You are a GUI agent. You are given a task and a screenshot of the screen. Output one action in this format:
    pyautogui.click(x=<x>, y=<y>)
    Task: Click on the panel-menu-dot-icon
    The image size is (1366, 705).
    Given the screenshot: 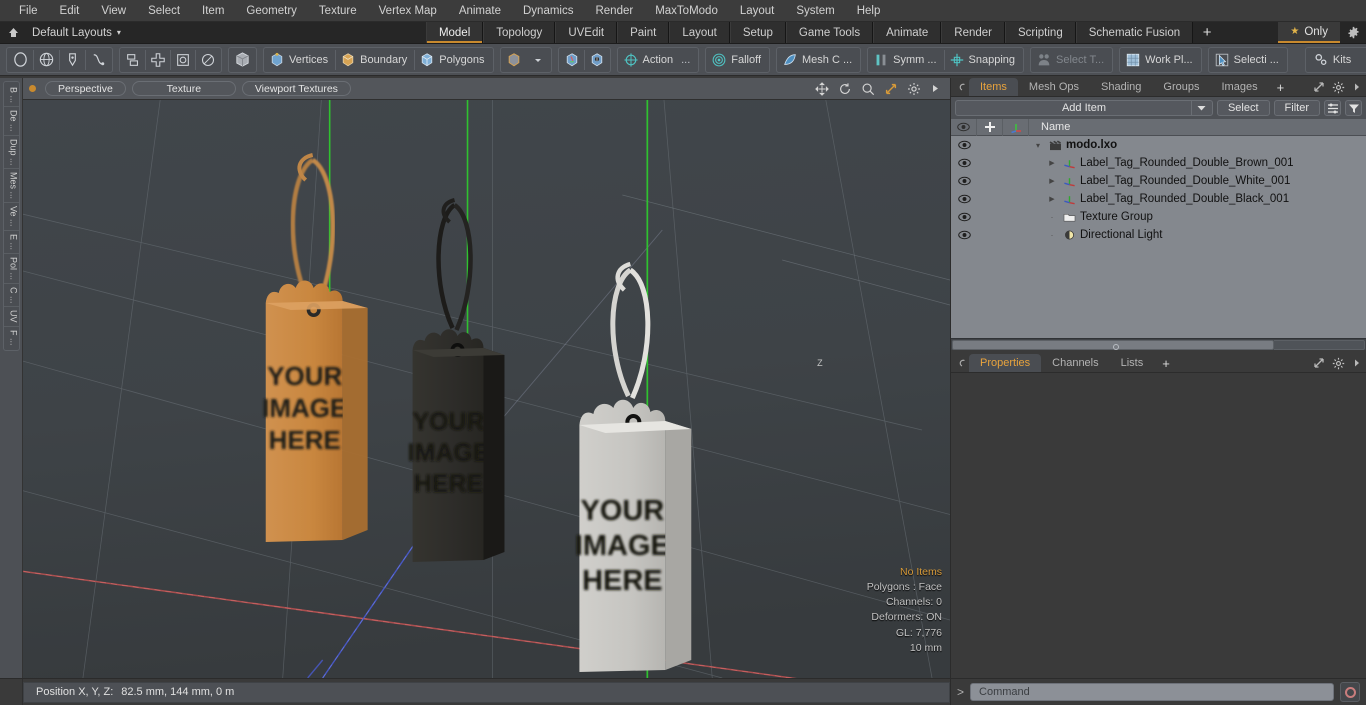 What is the action you would take?
    pyautogui.click(x=962, y=363)
    